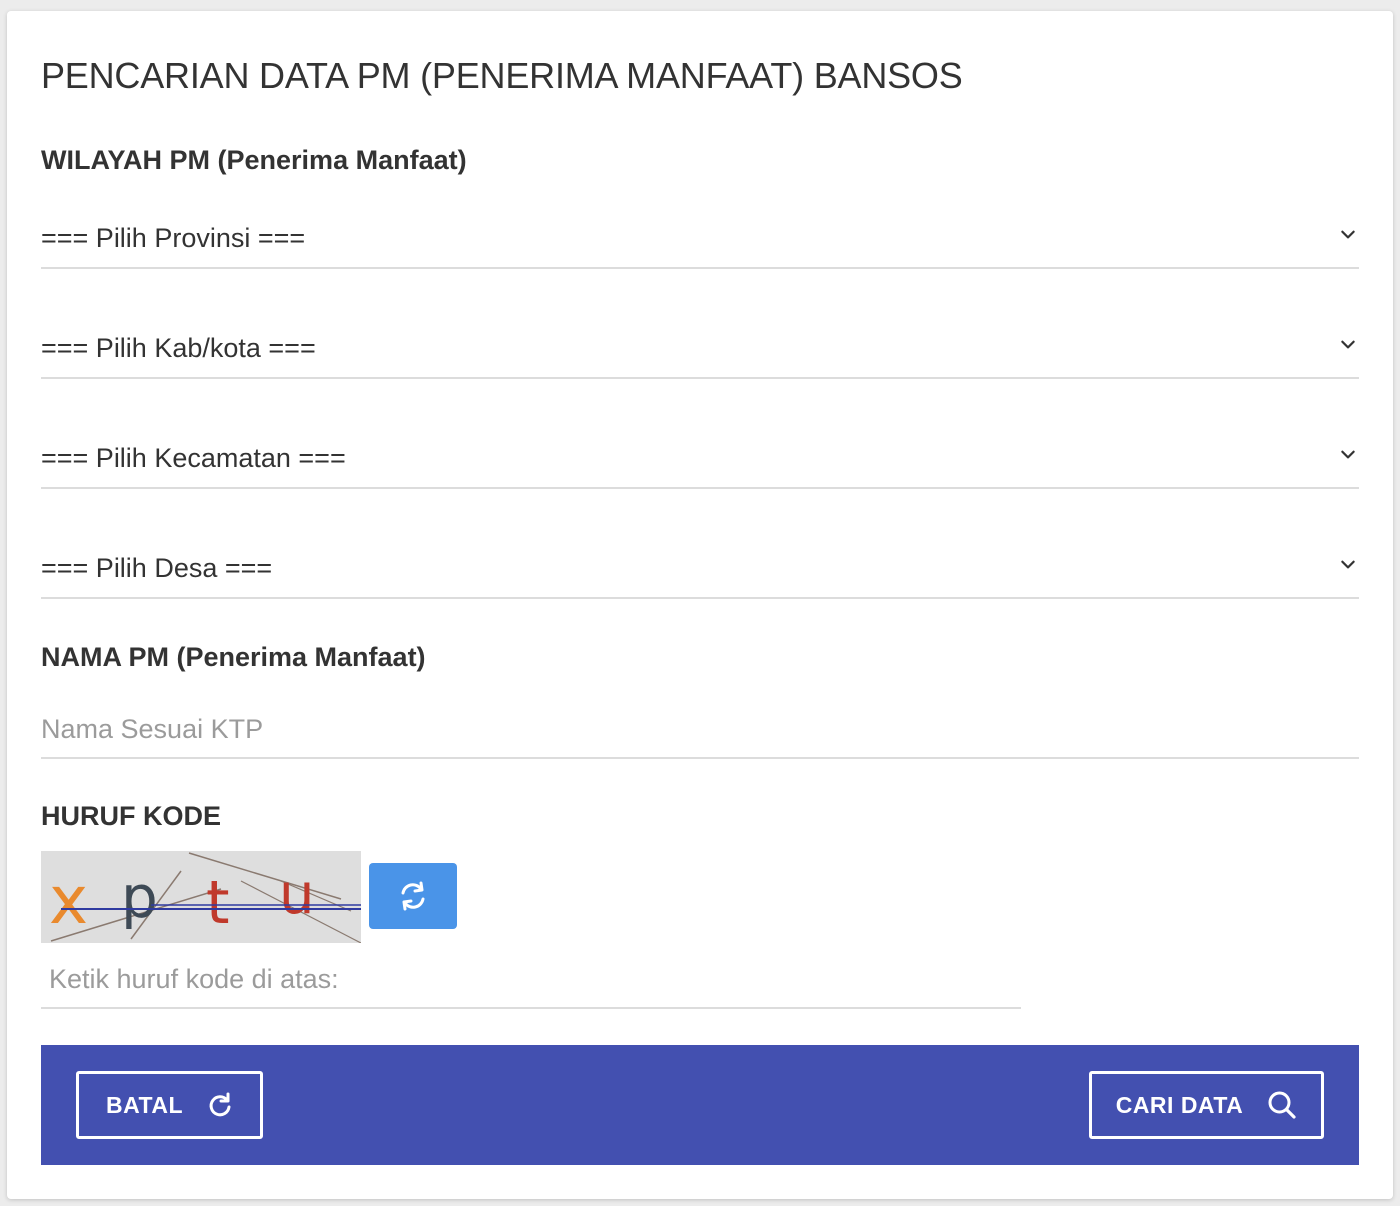  What do you see at coordinates (233, 657) in the screenshot?
I see `nama-label: NAMA PM (Penerima Manfaat)` at bounding box center [233, 657].